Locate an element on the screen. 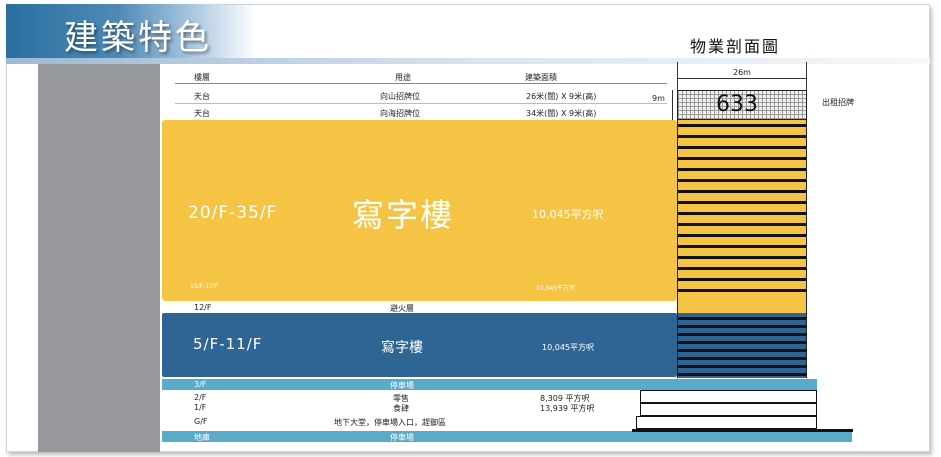 The width and height of the screenshot is (941, 457). office-sub-area: 10,045平方呎 is located at coordinates (555, 288).